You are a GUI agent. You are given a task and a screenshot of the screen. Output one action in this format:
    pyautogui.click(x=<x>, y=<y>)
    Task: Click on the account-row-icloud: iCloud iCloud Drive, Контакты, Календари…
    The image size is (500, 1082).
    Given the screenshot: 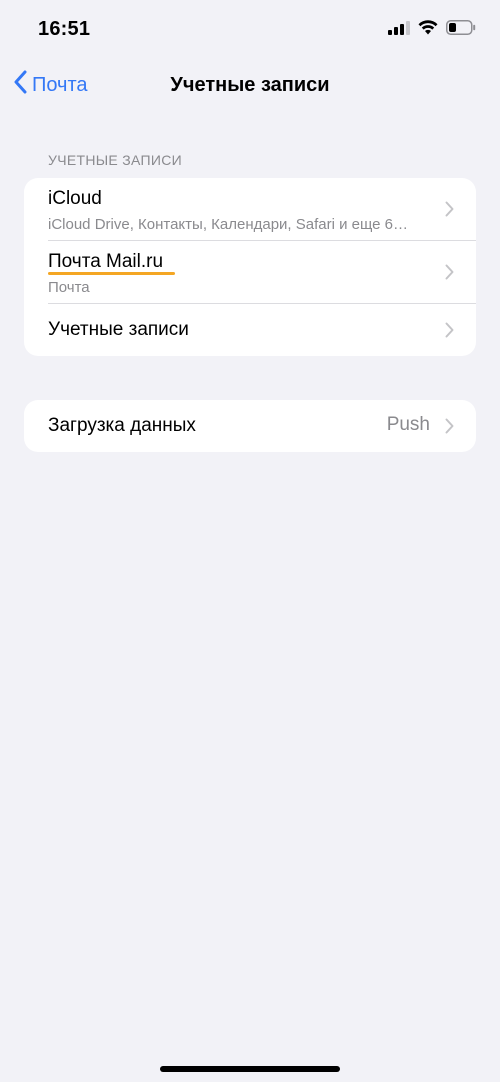 What is the action you would take?
    pyautogui.click(x=250, y=209)
    